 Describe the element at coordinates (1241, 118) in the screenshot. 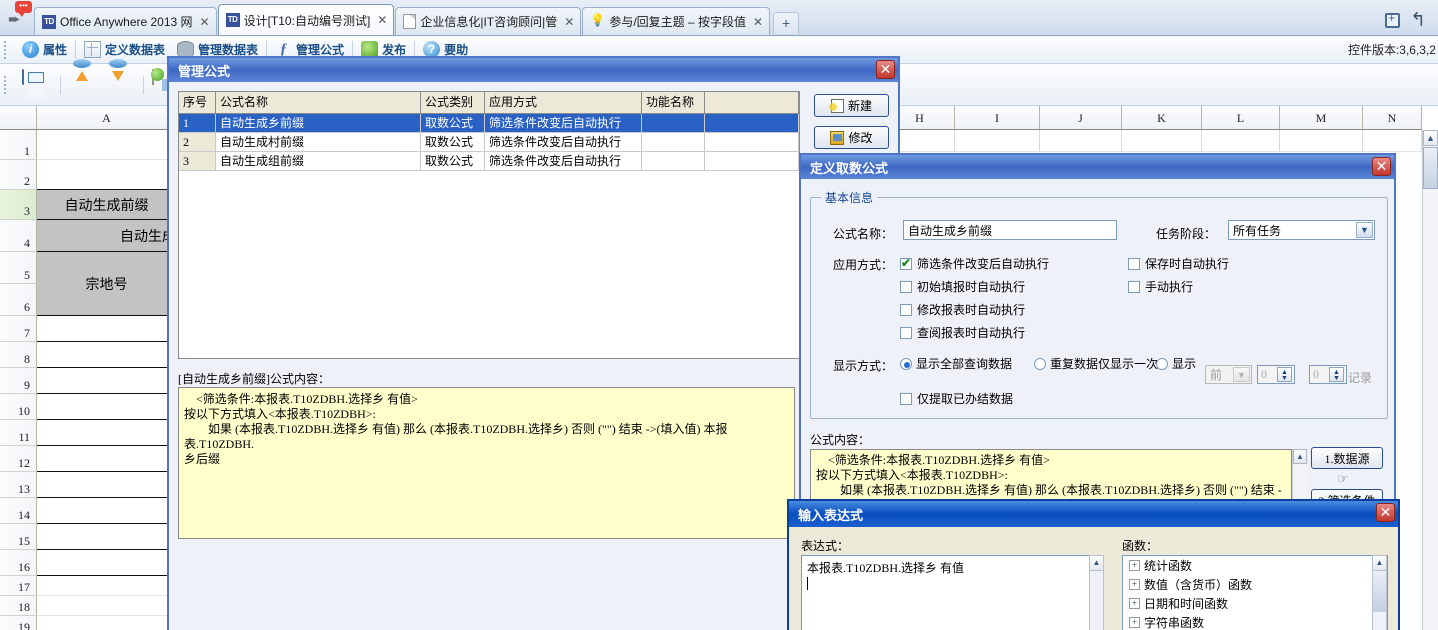

I see `column-header-L: L` at that location.